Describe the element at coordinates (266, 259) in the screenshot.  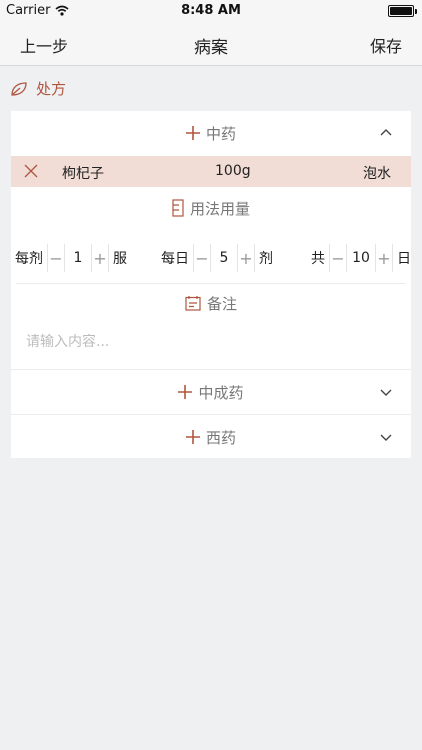
I see `per-day-unit: 剂` at that location.